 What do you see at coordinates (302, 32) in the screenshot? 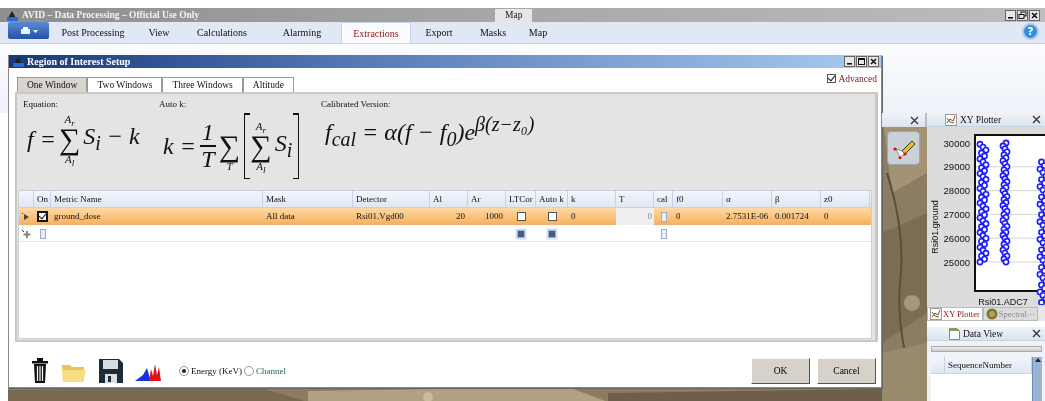
I see `menu-tab: Alarming` at bounding box center [302, 32].